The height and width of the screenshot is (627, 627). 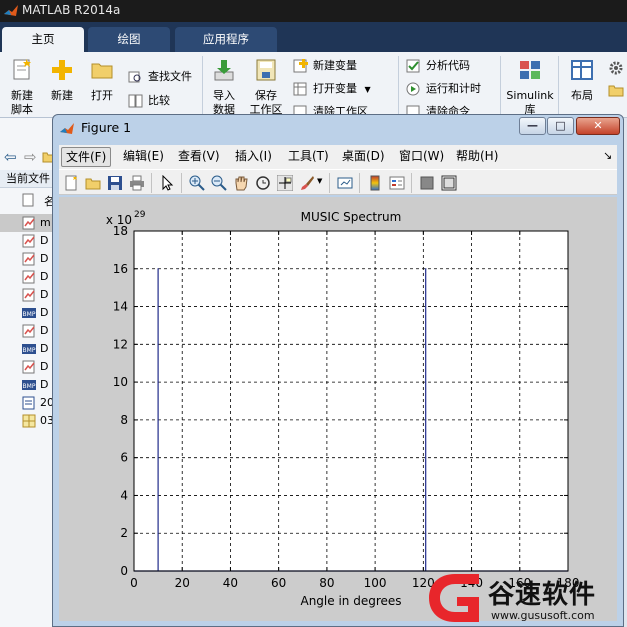 What do you see at coordinates (448, 65) in the screenshot?
I see `analyze-code-label: 分析代码` at bounding box center [448, 65].